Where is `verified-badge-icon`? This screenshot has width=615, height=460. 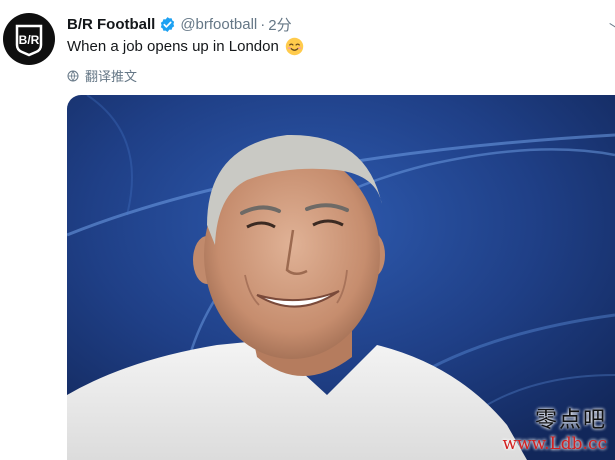 verified-badge-icon is located at coordinates (167, 24).